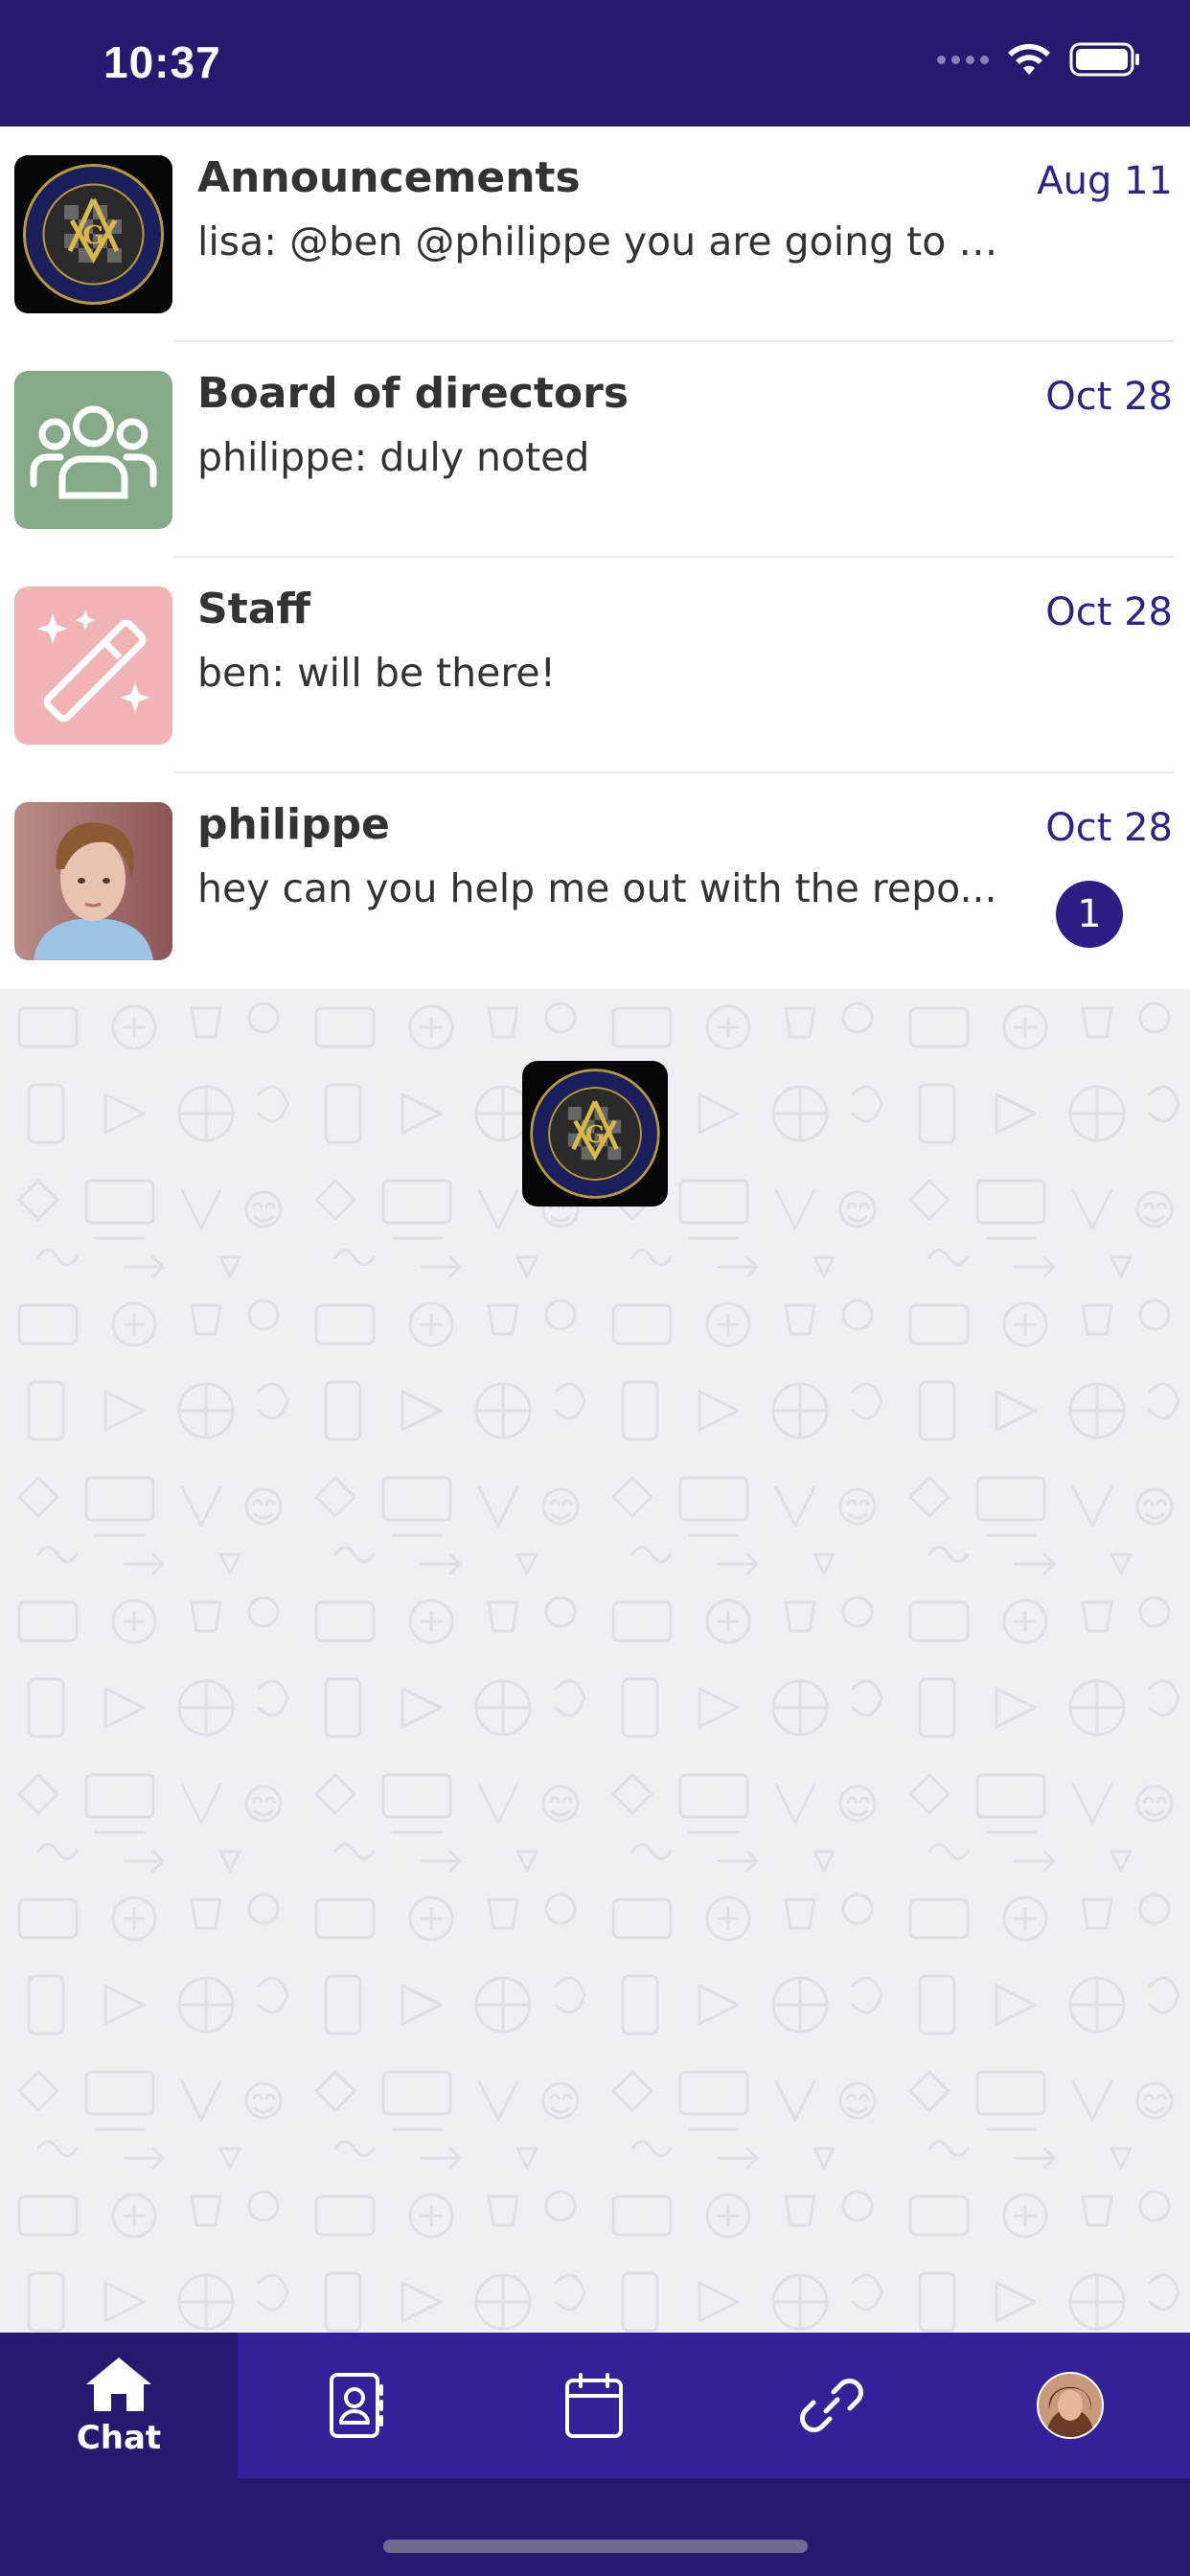 The height and width of the screenshot is (2576, 1190). I want to click on wifi-icon, so click(1029, 59).